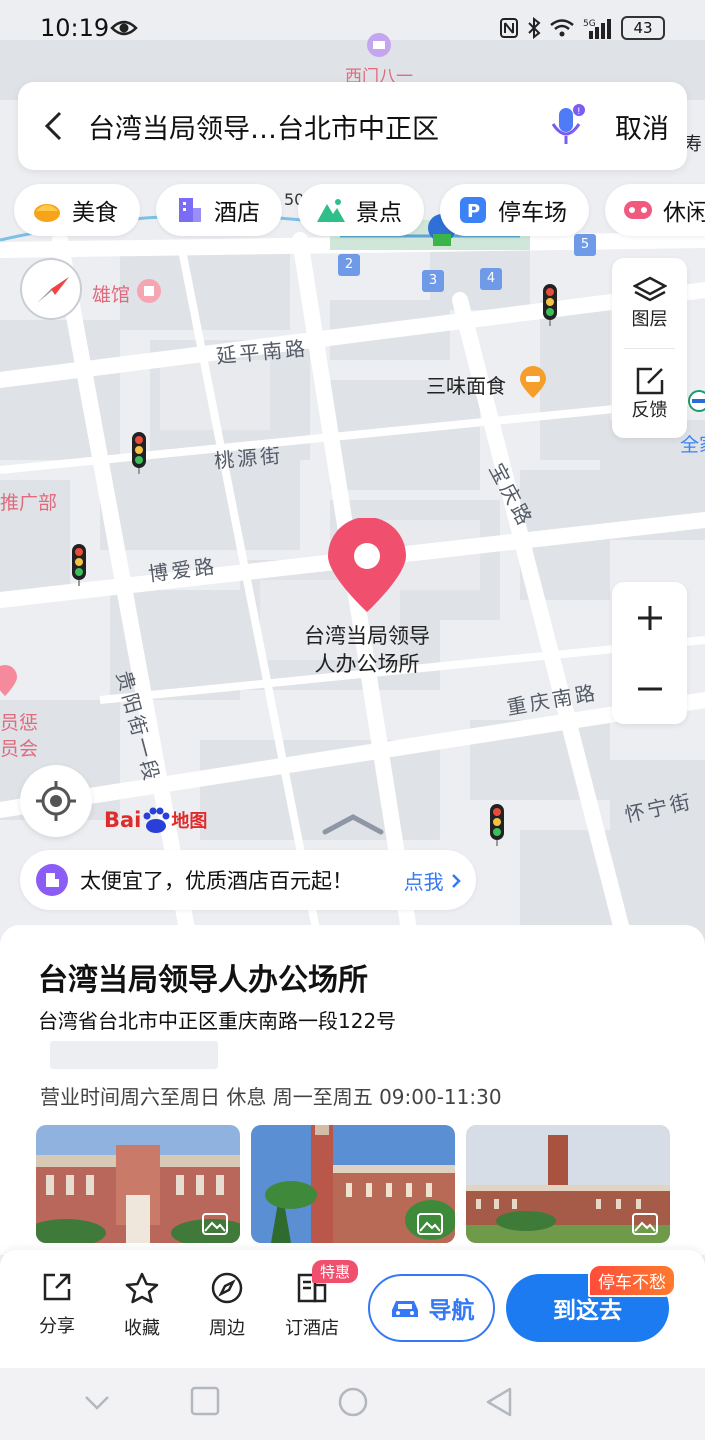  What do you see at coordinates (597, 29) in the screenshot?
I see `signal-icon: 5G` at bounding box center [597, 29].